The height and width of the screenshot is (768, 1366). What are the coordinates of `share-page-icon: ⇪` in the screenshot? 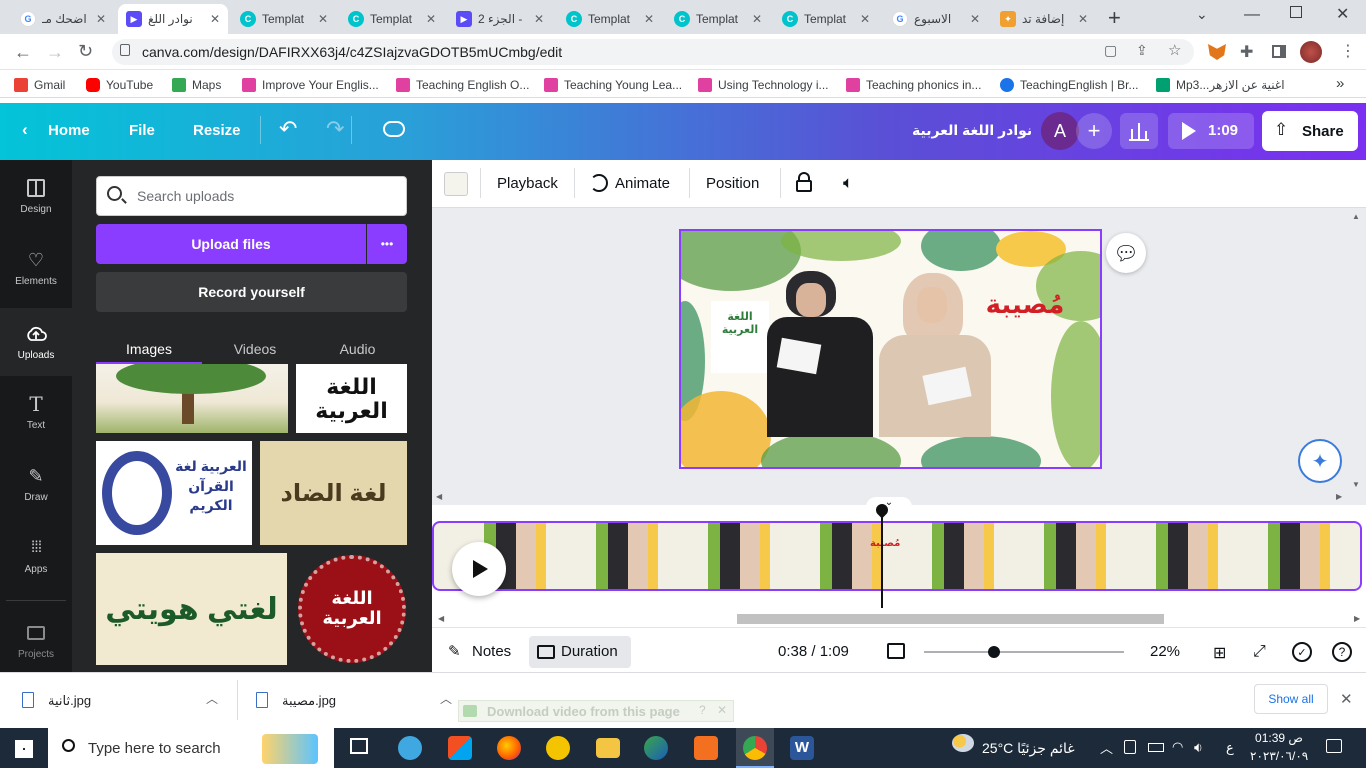 It's located at (1142, 50).